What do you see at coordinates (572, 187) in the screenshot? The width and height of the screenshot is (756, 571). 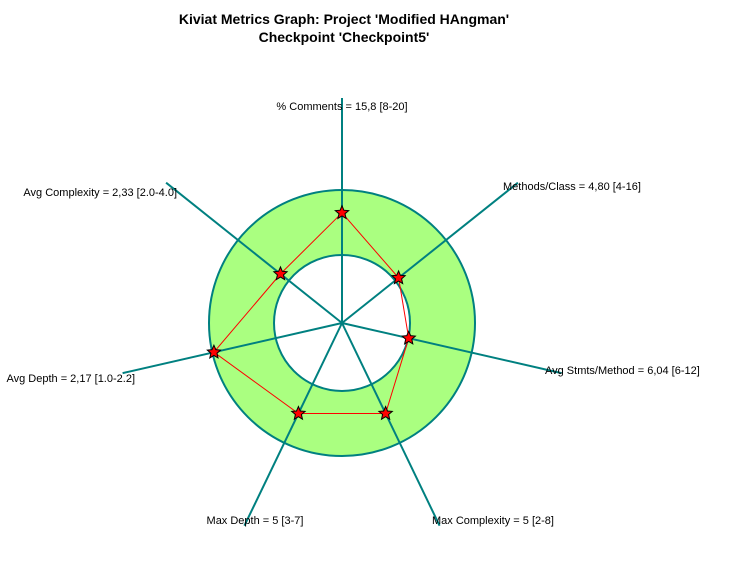 I see `axis-label-1: Methods/Class = 4,80 [4-16]` at bounding box center [572, 187].